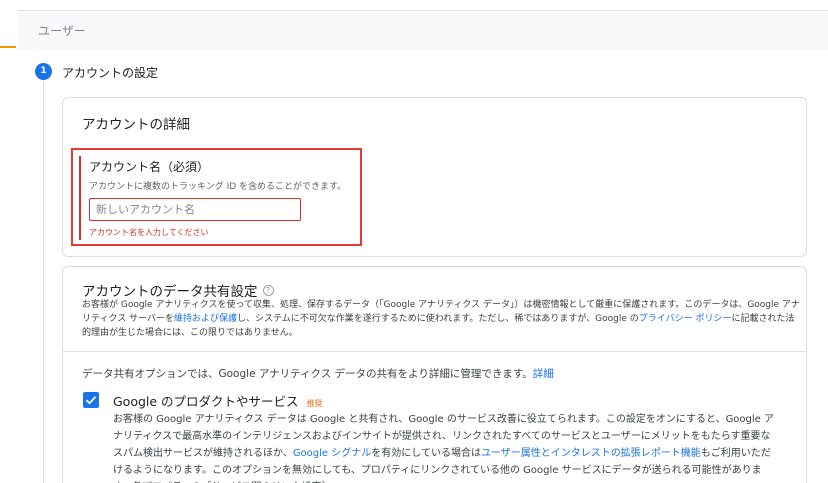 The image size is (828, 483). Describe the element at coordinates (218, 187) in the screenshot. I see `account-name-hint: アカウントに複数のトラッキング ID を含めることができます。` at that location.